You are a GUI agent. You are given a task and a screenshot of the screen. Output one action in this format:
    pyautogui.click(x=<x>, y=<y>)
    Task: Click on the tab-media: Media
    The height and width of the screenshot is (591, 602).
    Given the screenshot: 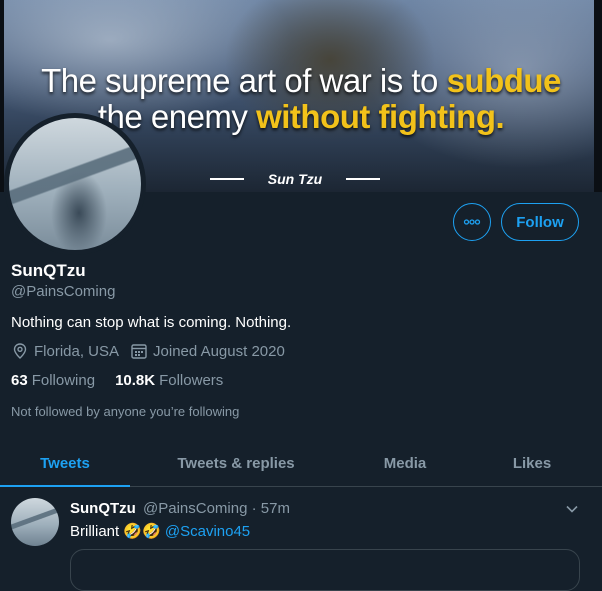 What is the action you would take?
    pyautogui.click(x=405, y=463)
    